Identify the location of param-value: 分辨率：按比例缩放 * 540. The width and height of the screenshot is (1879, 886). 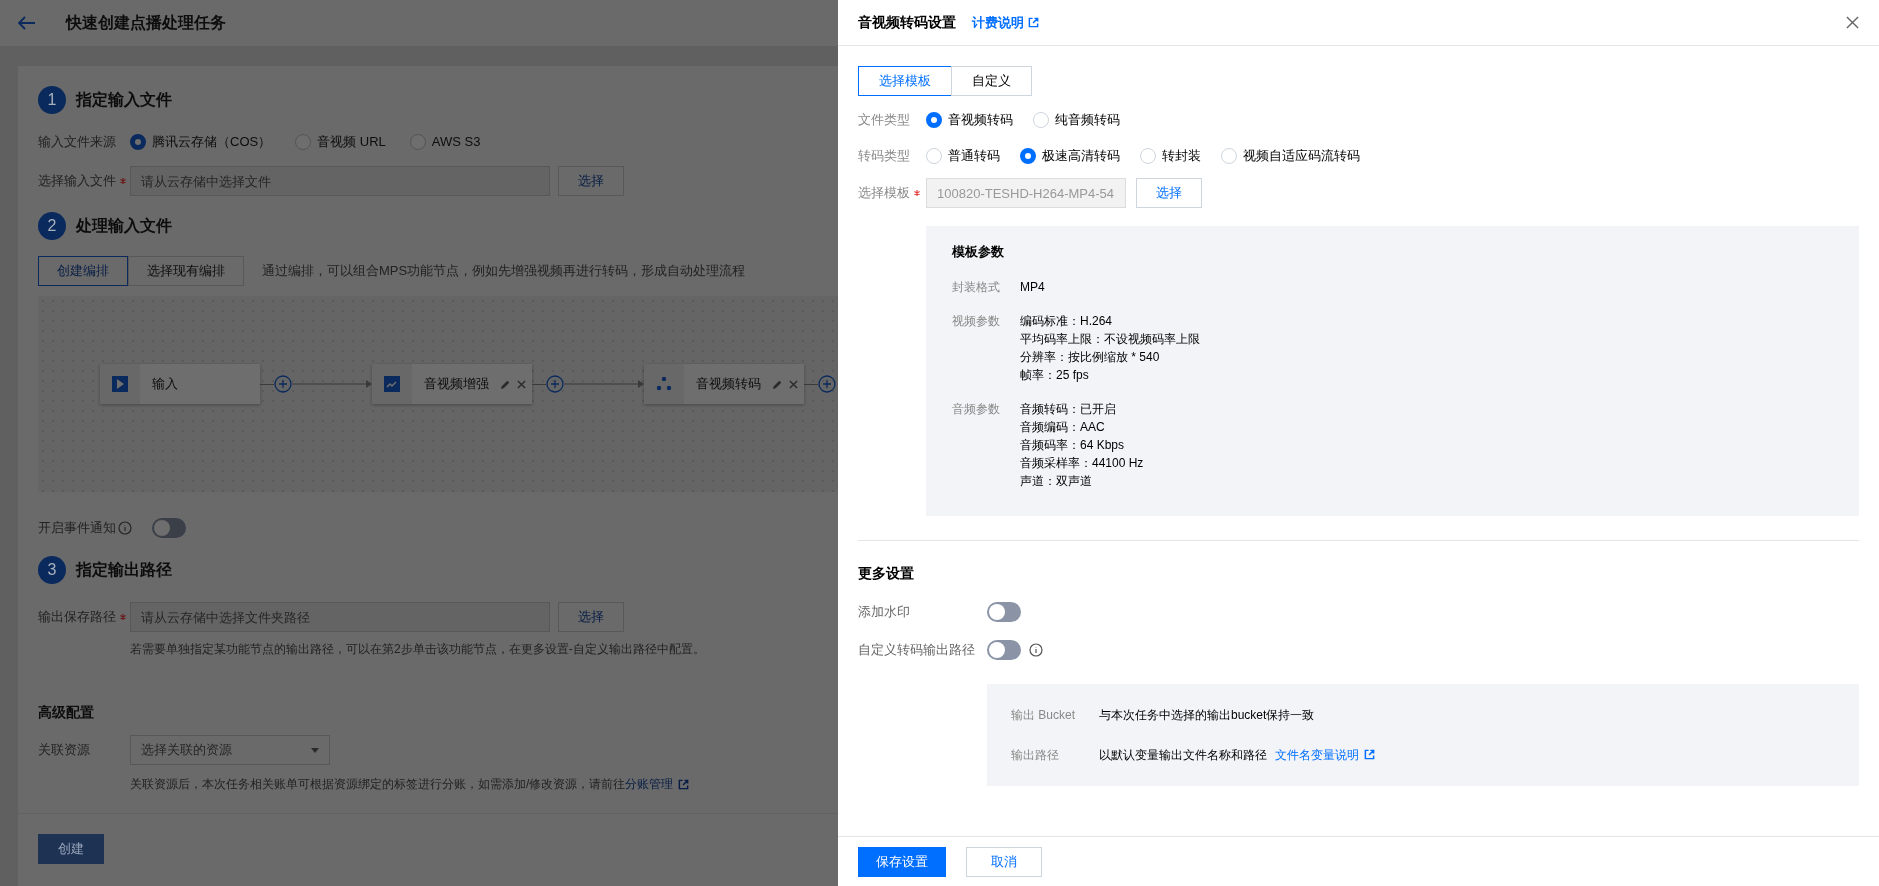
(1090, 357).